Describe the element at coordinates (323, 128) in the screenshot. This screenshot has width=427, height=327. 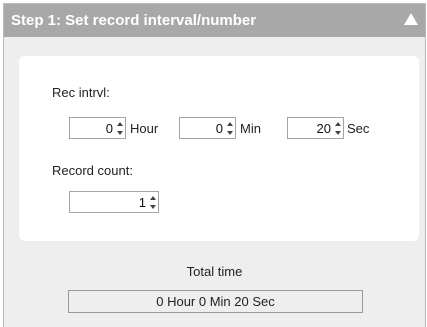
I see `sec-value: 20` at that location.